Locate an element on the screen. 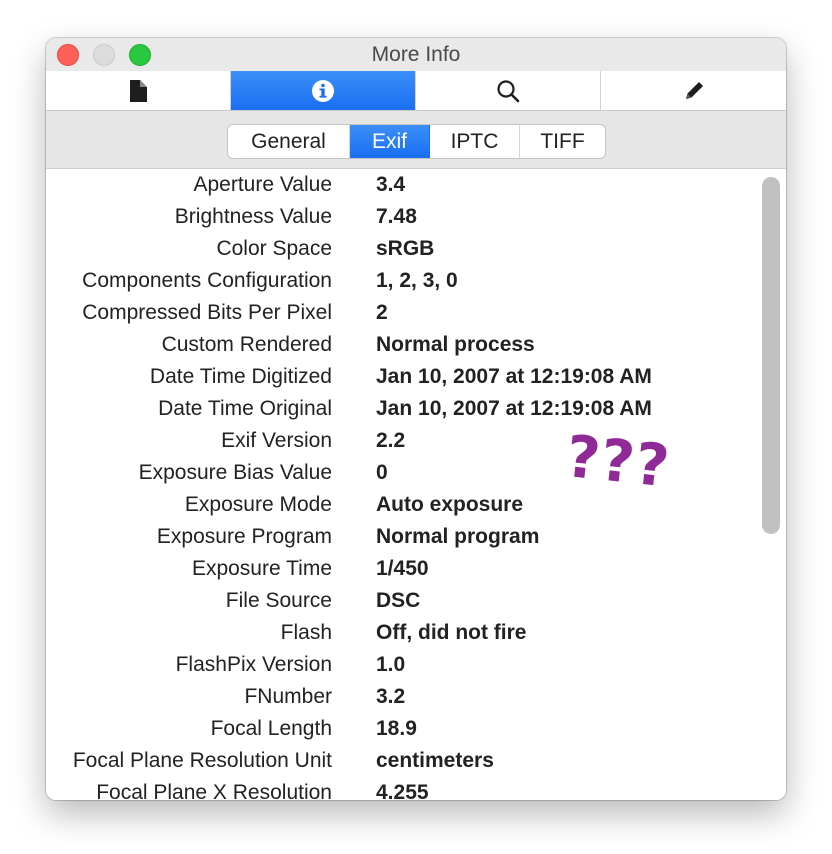 This screenshot has width=832, height=854. tab-general: General is located at coordinates (289, 141).